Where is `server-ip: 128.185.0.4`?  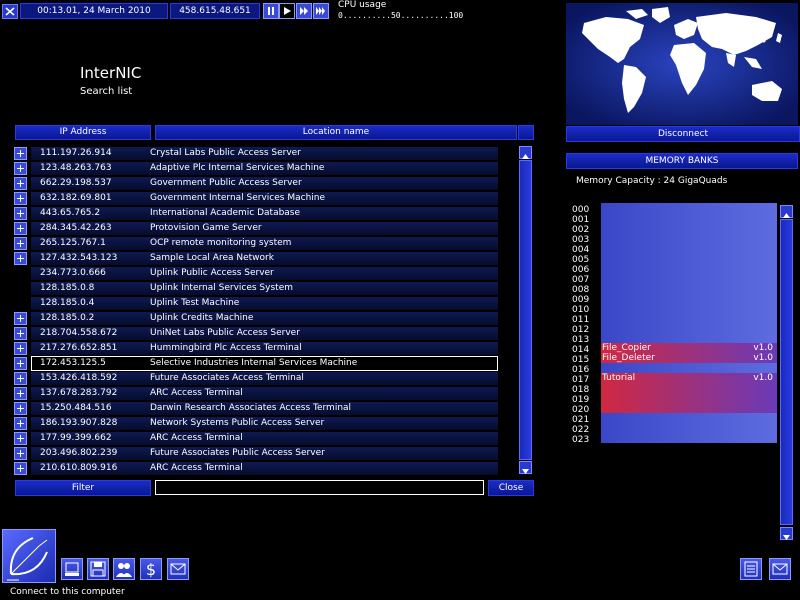
server-ip: 128.185.0.4 is located at coordinates (67, 303).